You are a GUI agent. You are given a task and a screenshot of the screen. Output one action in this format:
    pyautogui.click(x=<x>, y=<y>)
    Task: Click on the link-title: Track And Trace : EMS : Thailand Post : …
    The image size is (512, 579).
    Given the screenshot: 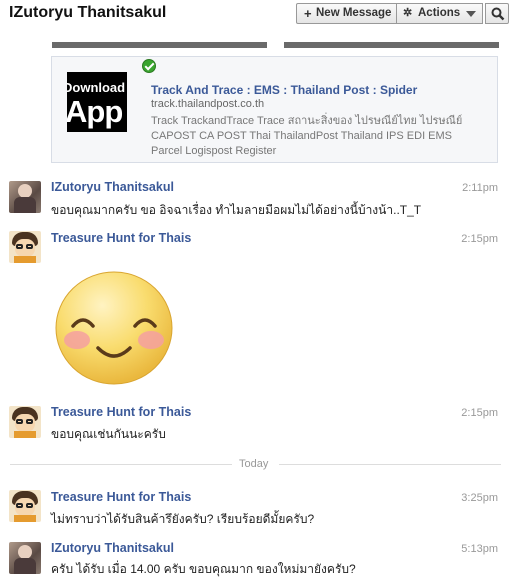 What is the action you would take?
    pyautogui.click(x=284, y=90)
    